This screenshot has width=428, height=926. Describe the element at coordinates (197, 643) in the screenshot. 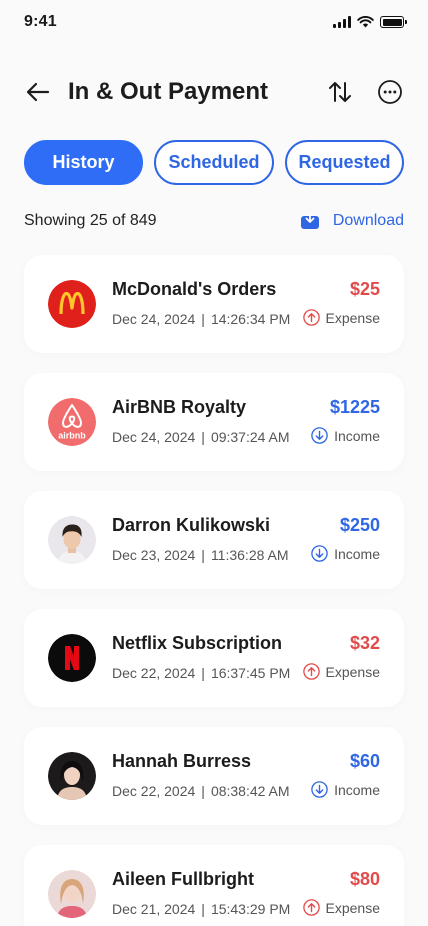

I see `transaction-name: Netflix Subscription` at that location.